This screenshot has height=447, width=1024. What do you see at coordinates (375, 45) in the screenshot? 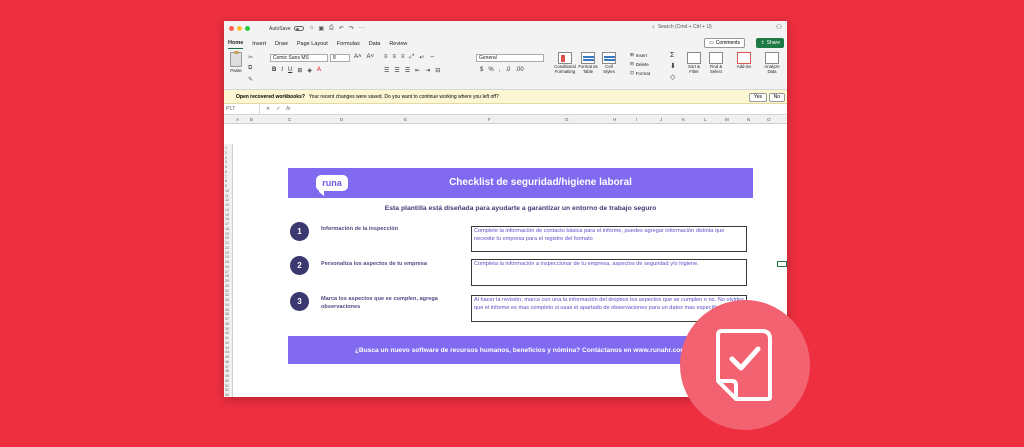
I see `tab-data: Data` at bounding box center [375, 45].